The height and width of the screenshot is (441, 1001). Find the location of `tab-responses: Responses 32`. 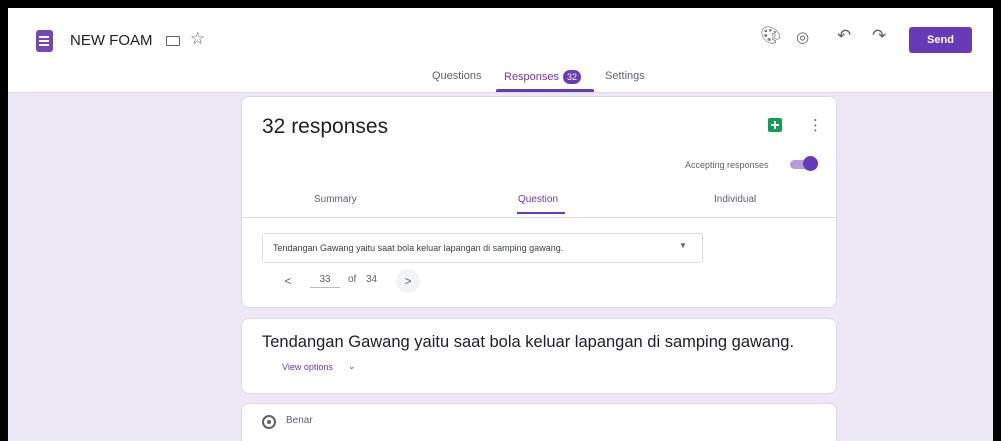

tab-responses: Responses 32 is located at coordinates (543, 77).